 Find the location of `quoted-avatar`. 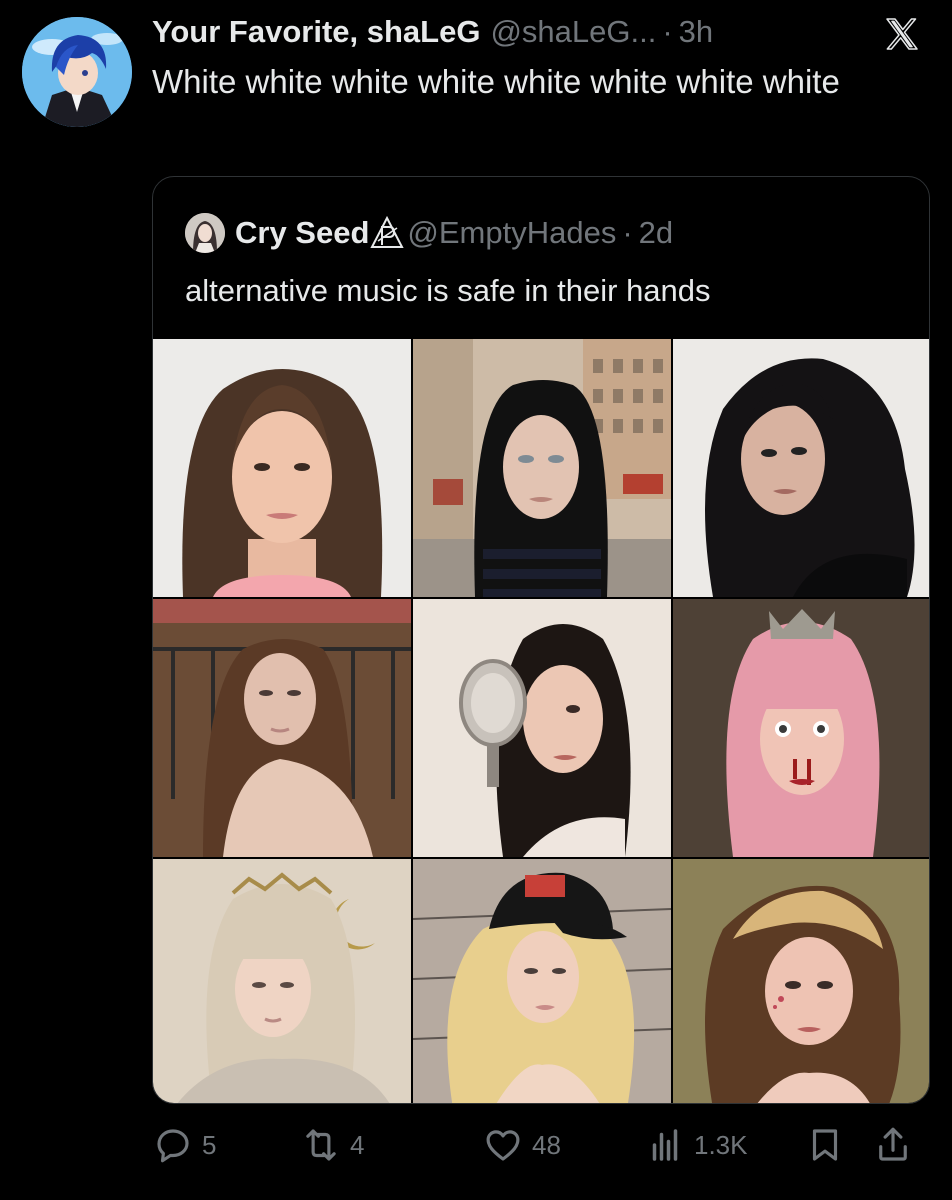

quoted-avatar is located at coordinates (205, 233).